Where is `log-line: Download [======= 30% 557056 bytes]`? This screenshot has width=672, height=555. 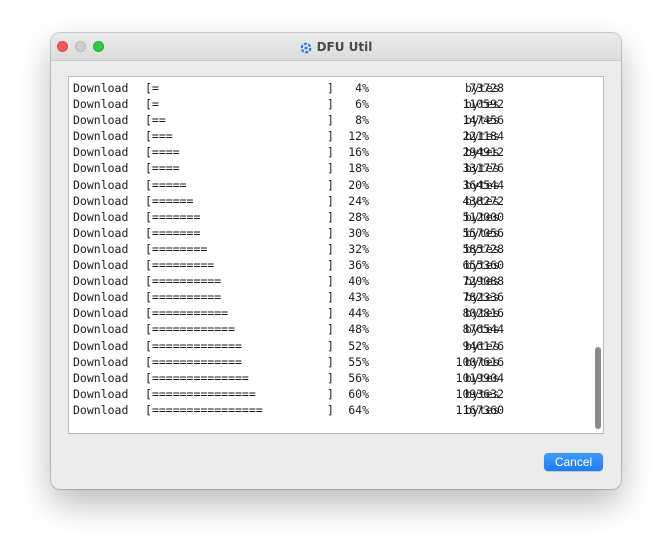
log-line: Download [======= 30% 557056 bytes] is located at coordinates (330, 233).